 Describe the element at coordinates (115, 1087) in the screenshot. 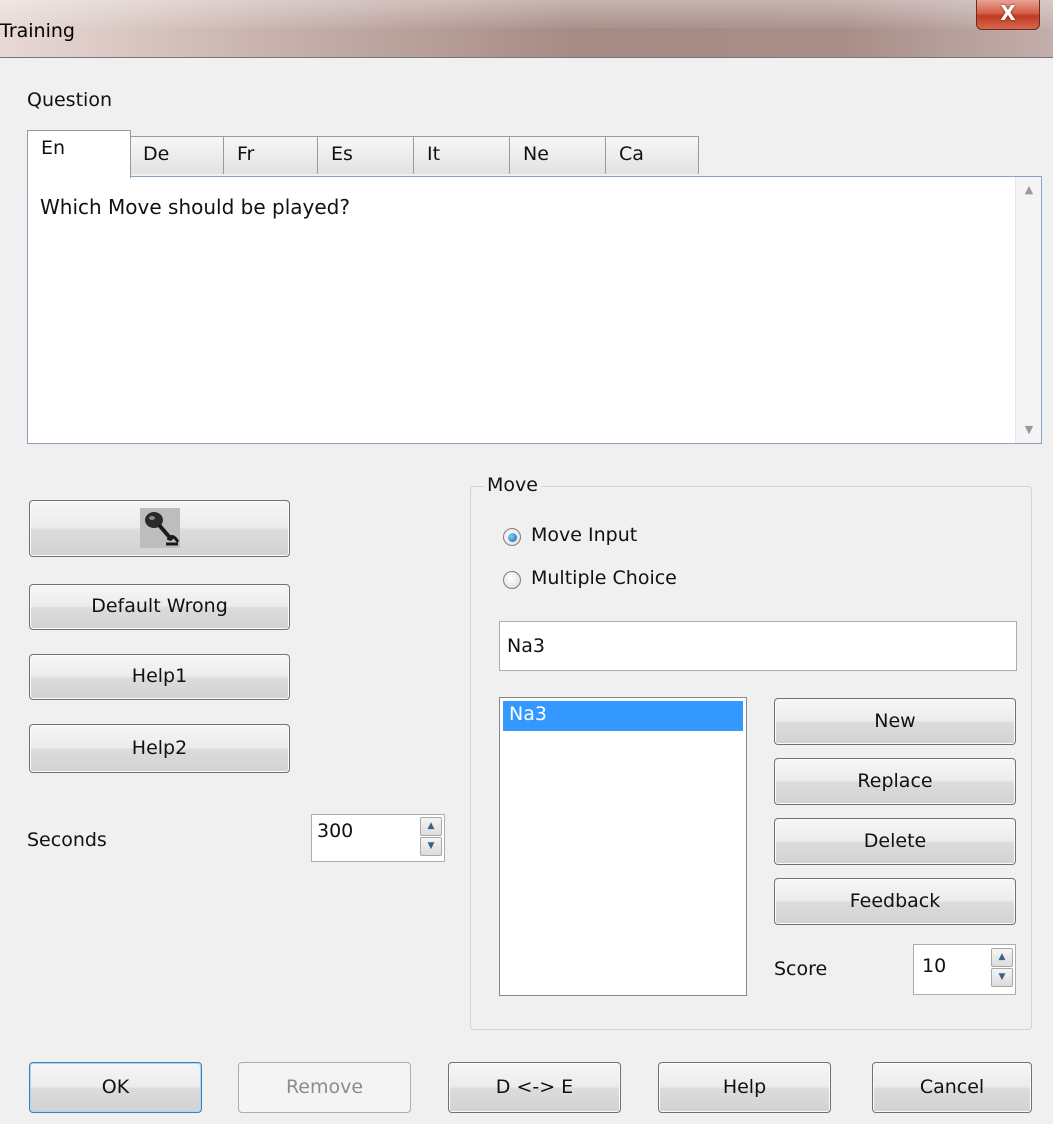

I see `ok-button: OK` at that location.